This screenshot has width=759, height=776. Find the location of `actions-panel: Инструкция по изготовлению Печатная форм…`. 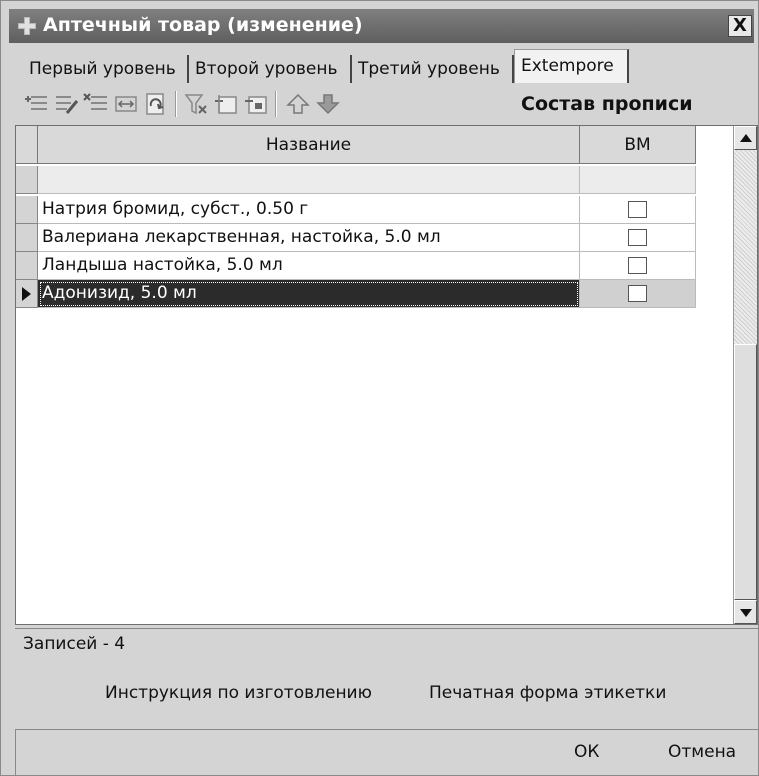

actions-panel: Инструкция по изготовлению Печатная форм… is located at coordinates (386, 696).